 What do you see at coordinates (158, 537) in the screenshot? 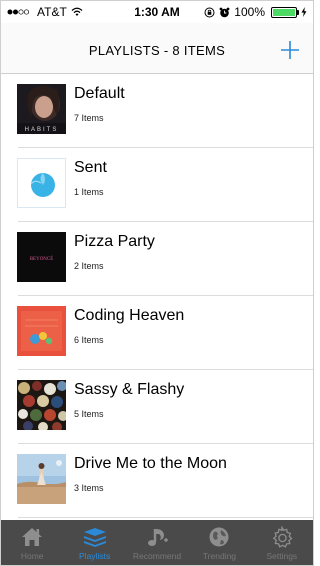
I see `music-note-icon` at bounding box center [158, 537].